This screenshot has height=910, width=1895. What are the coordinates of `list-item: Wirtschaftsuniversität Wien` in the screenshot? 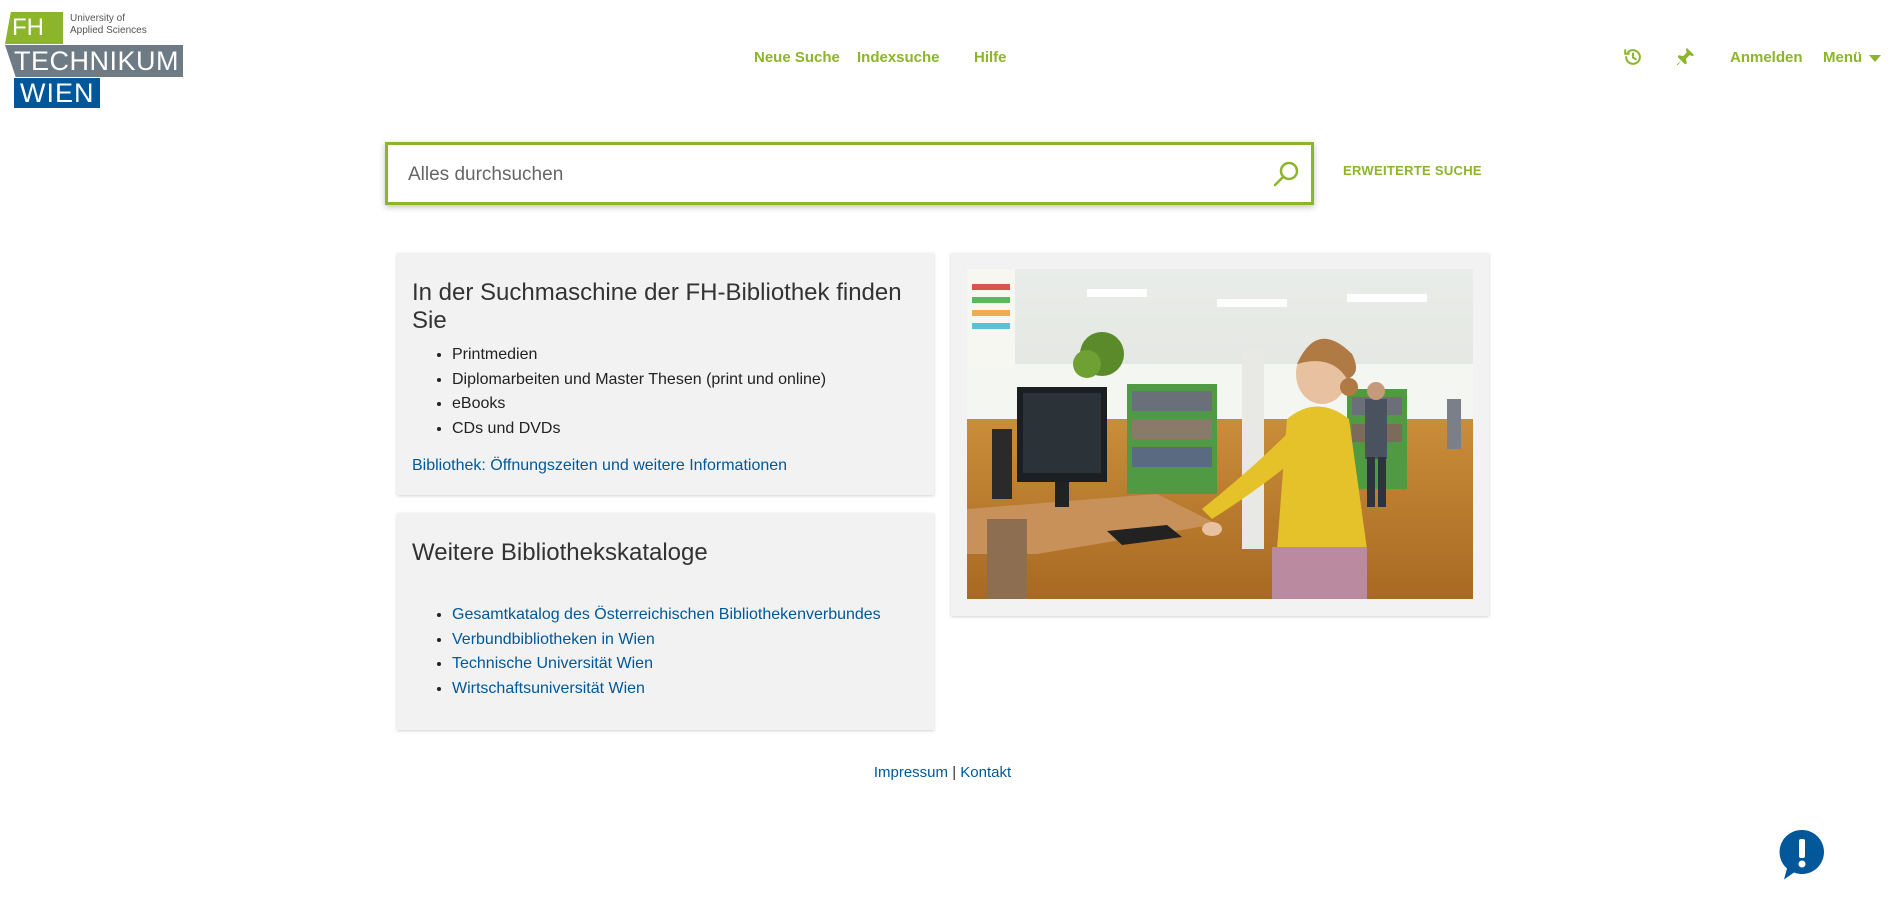 It's located at (666, 689).